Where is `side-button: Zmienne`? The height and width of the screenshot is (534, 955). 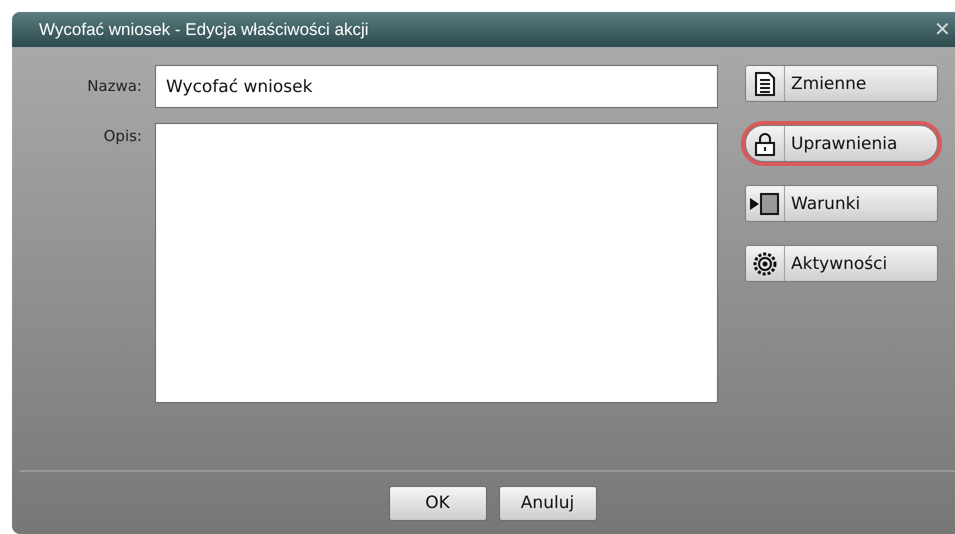 side-button: Zmienne is located at coordinates (841, 83).